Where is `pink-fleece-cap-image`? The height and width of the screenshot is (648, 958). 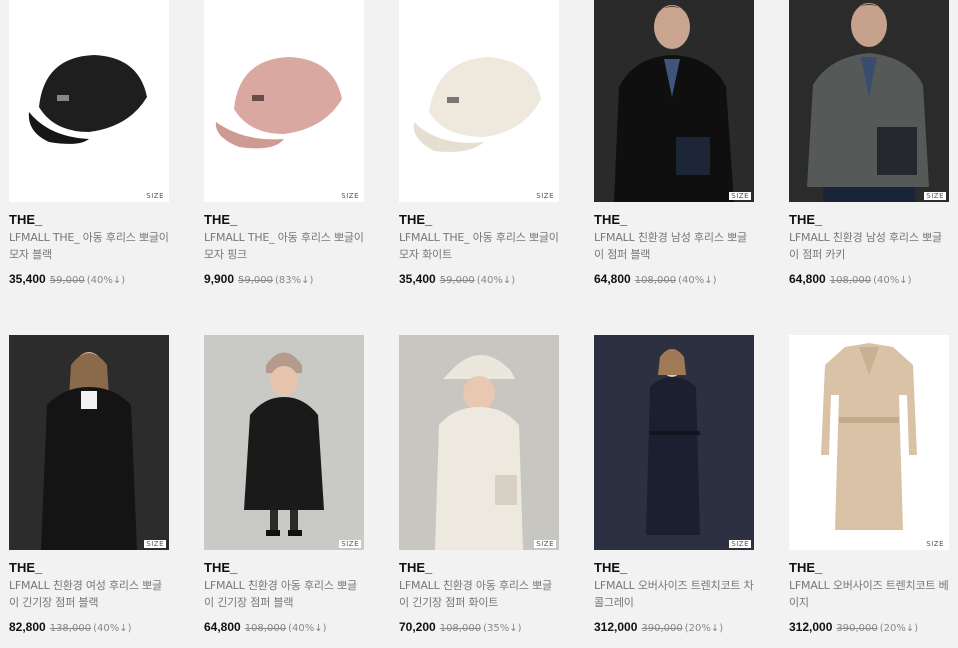 pink-fleece-cap-image is located at coordinates (284, 101).